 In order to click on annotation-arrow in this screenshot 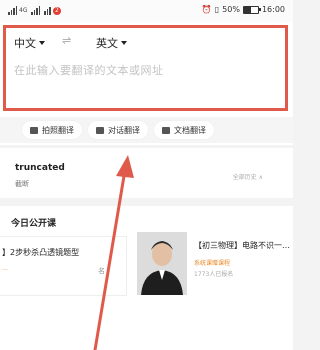, I will do `click(113, 252)`.